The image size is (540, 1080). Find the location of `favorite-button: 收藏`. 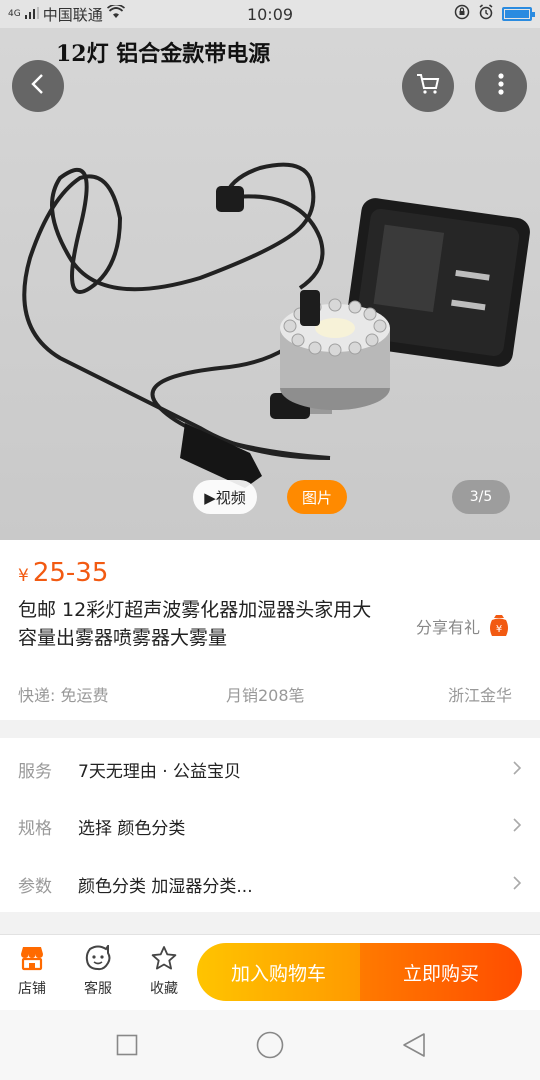

favorite-button: 收藏 is located at coordinates (164, 971).